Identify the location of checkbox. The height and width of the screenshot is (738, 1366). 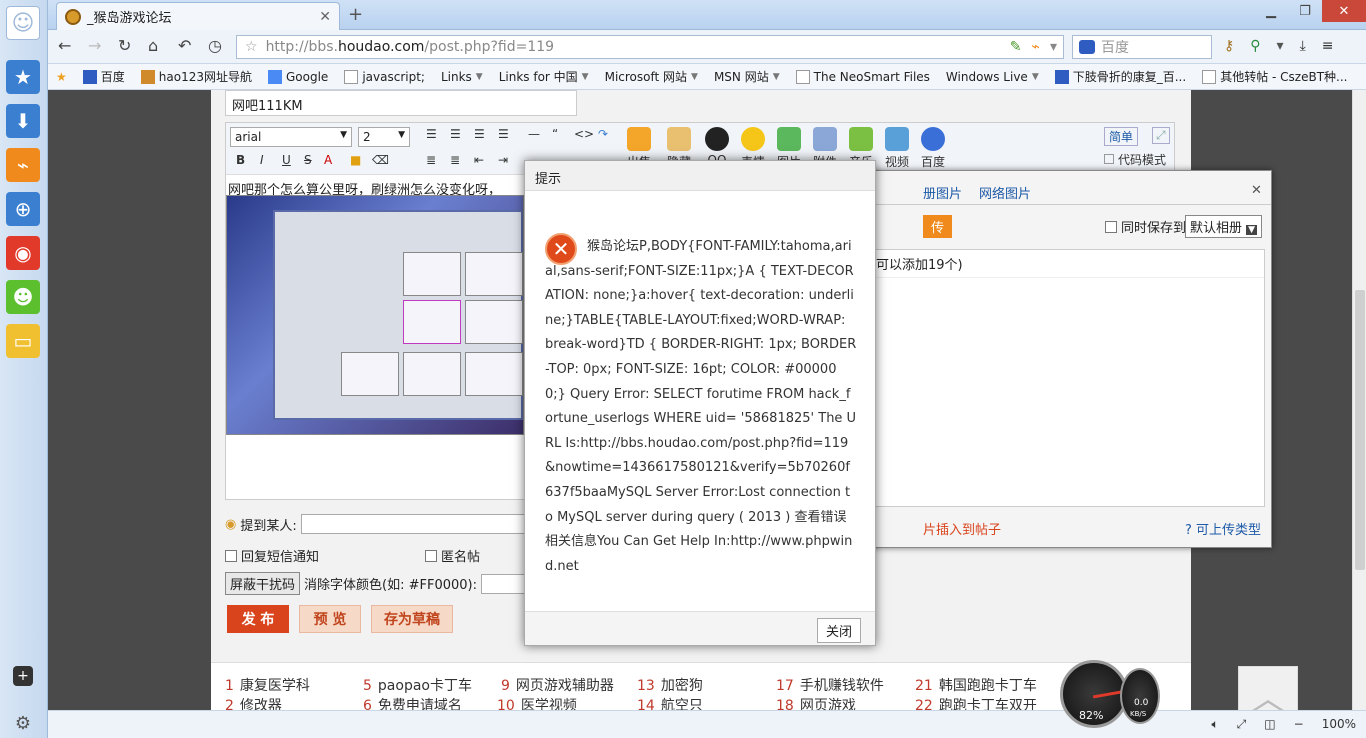
(1109, 159).